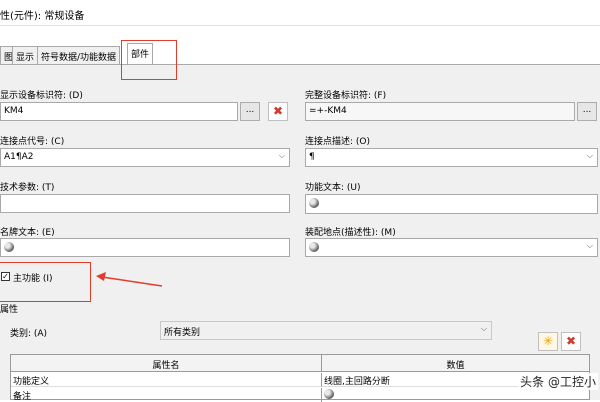 Image resolution: width=600 pixels, height=402 pixels. Describe the element at coordinates (278, 111) in the screenshot. I see `delete-icon: ✖` at that location.